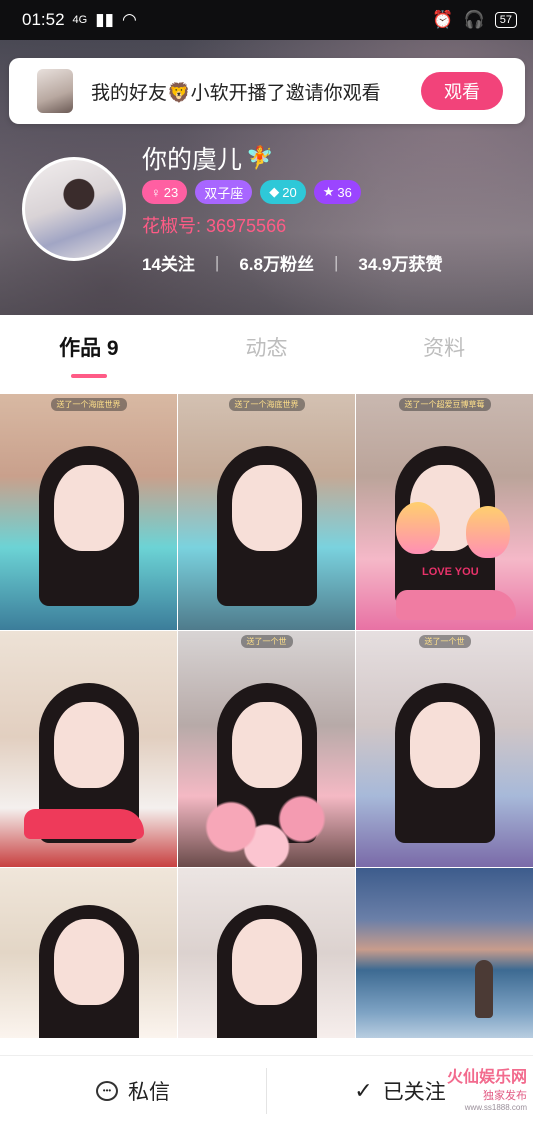  What do you see at coordinates (363, 1090) in the screenshot?
I see `check-icon: ✓` at bounding box center [363, 1090].